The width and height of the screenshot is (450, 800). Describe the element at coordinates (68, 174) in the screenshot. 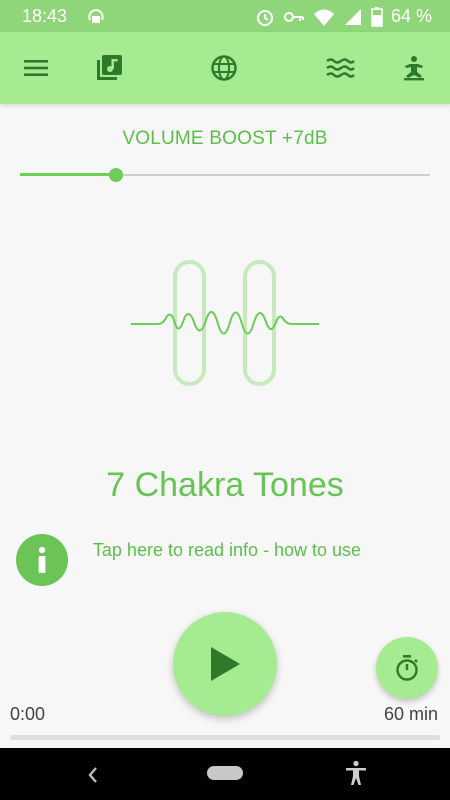

I see `volume-slider-fill` at that location.